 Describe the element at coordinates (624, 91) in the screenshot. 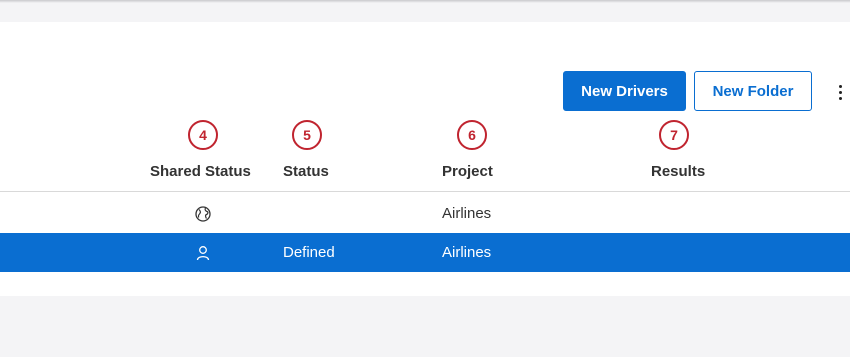

I see `new-drivers-button: New Drivers` at that location.